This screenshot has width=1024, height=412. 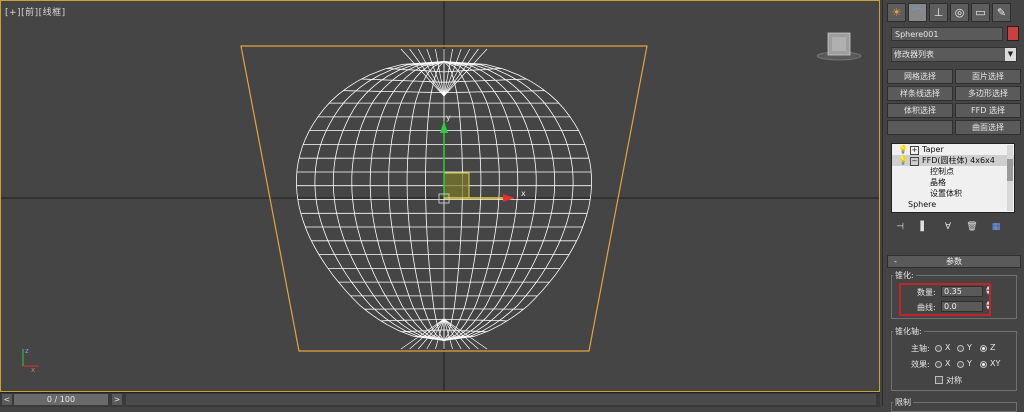 What do you see at coordinates (945, 299) in the screenshot?
I see `annotation-highlight-box` at bounding box center [945, 299].